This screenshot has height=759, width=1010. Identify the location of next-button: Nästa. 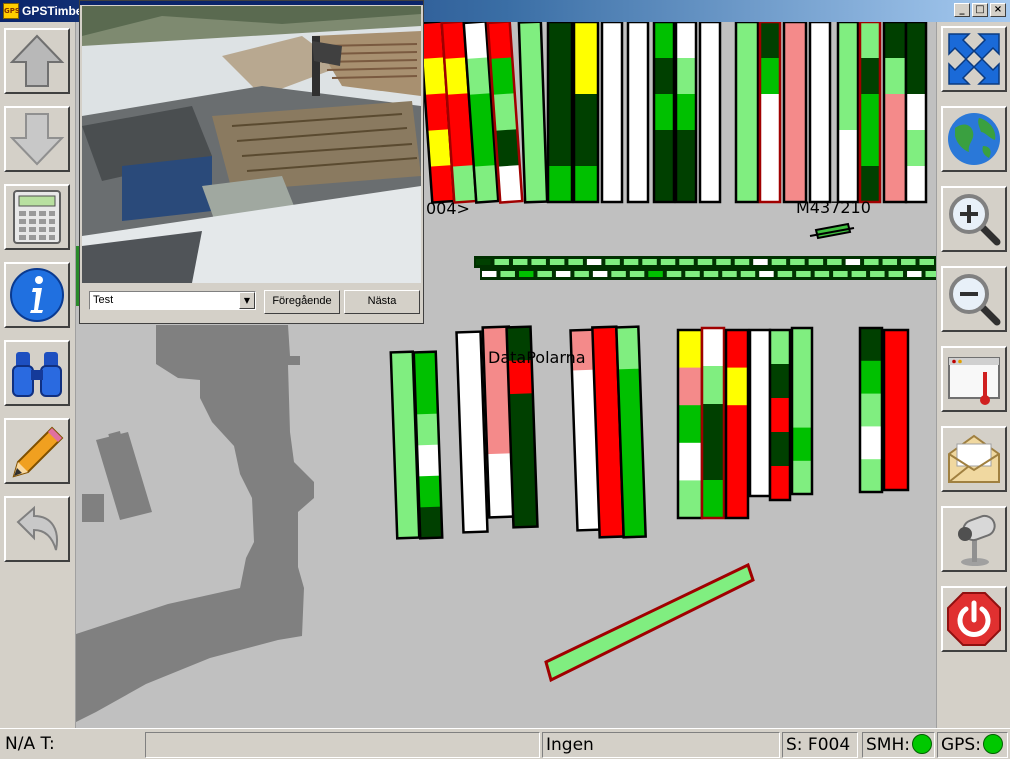
(382, 302).